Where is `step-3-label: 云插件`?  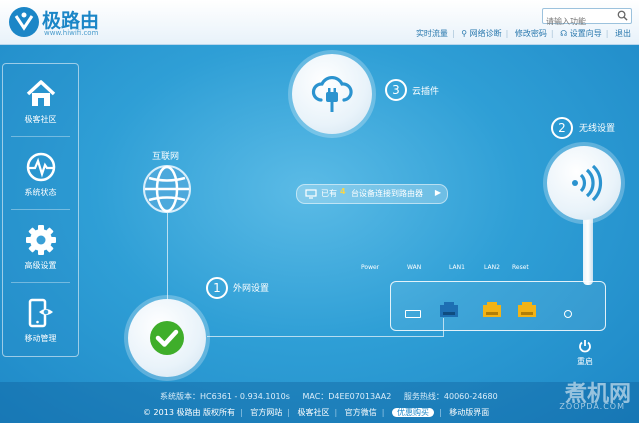 step-3-label: 云插件 is located at coordinates (425, 90).